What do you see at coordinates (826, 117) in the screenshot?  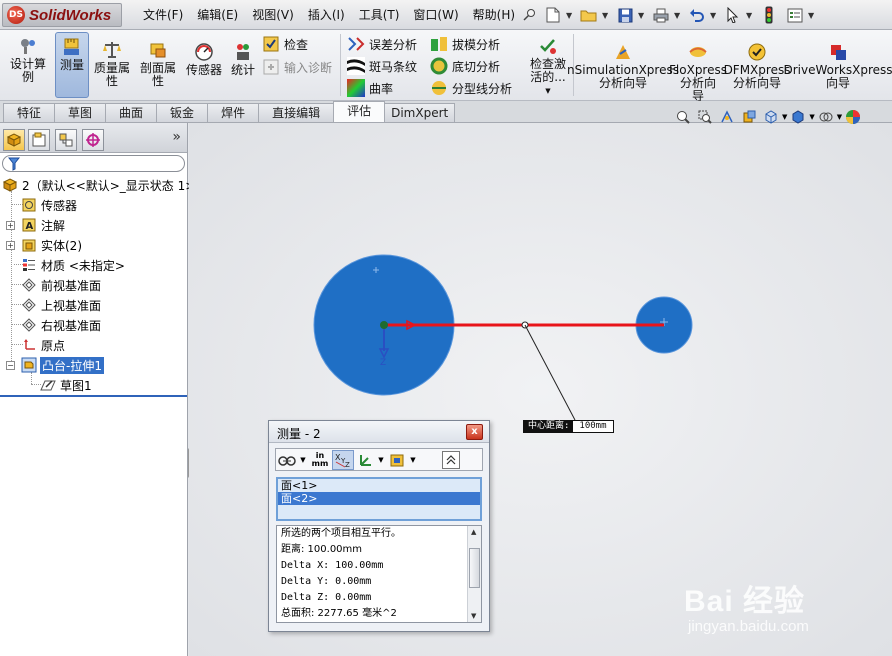 I see `hide-show-items-icon` at bounding box center [826, 117].